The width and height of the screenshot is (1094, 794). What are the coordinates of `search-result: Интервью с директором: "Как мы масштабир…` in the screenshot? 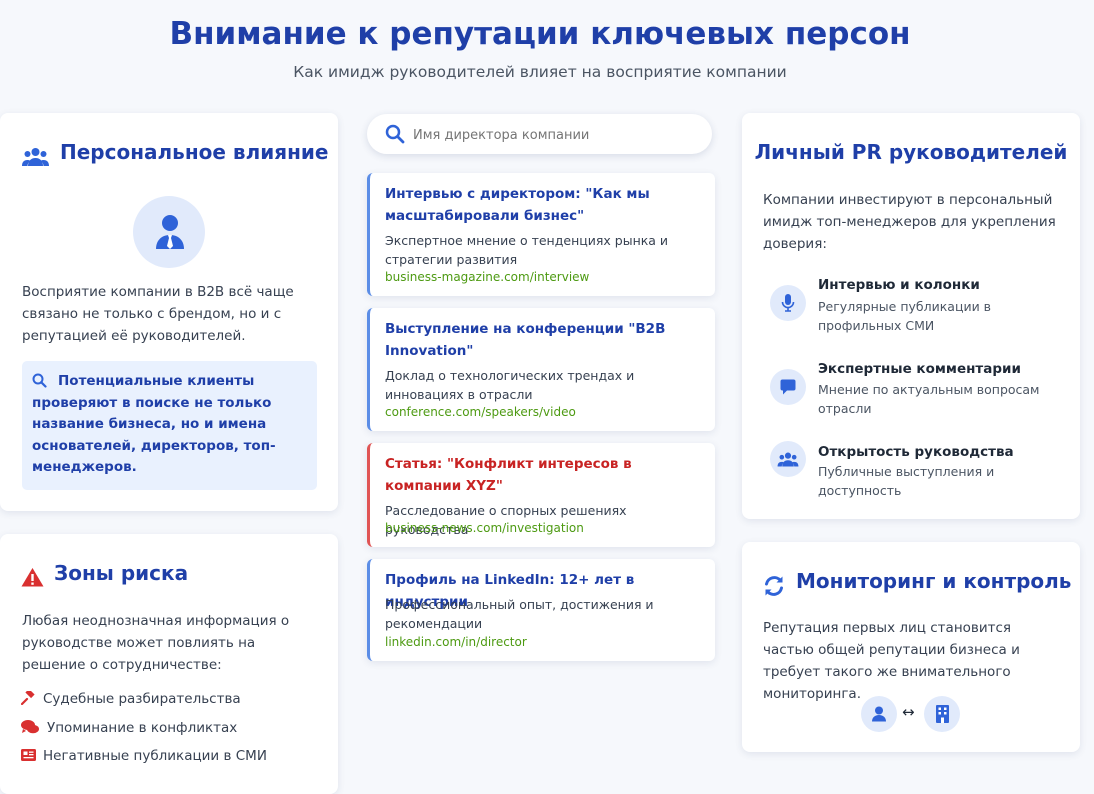 It's located at (541, 234).